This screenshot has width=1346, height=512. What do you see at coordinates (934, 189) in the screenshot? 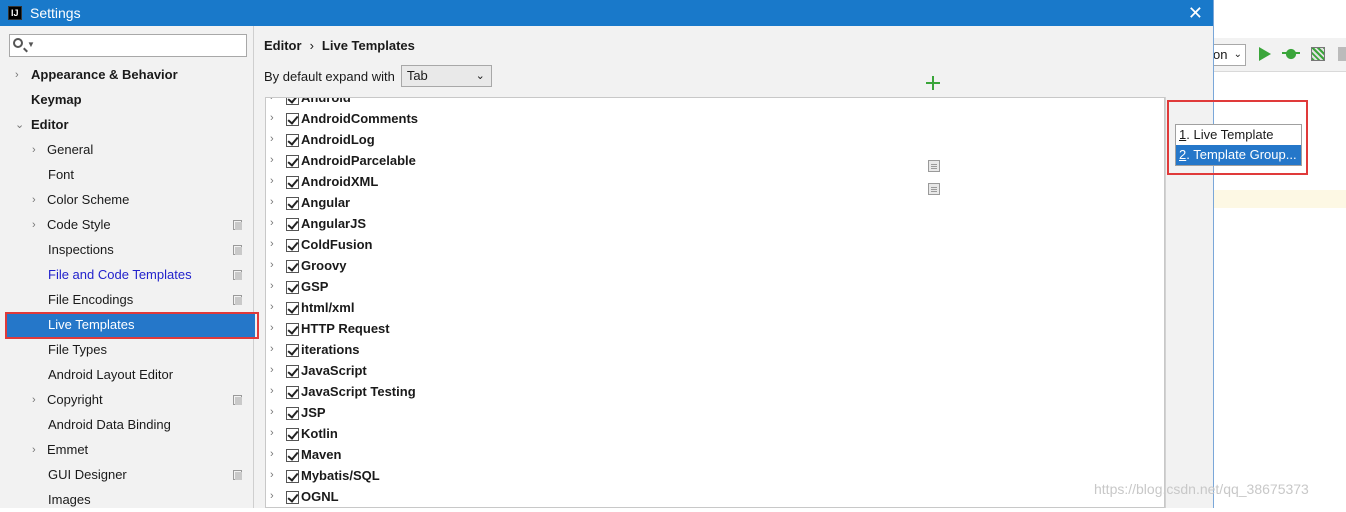
I see `template-info-icon` at bounding box center [934, 189].